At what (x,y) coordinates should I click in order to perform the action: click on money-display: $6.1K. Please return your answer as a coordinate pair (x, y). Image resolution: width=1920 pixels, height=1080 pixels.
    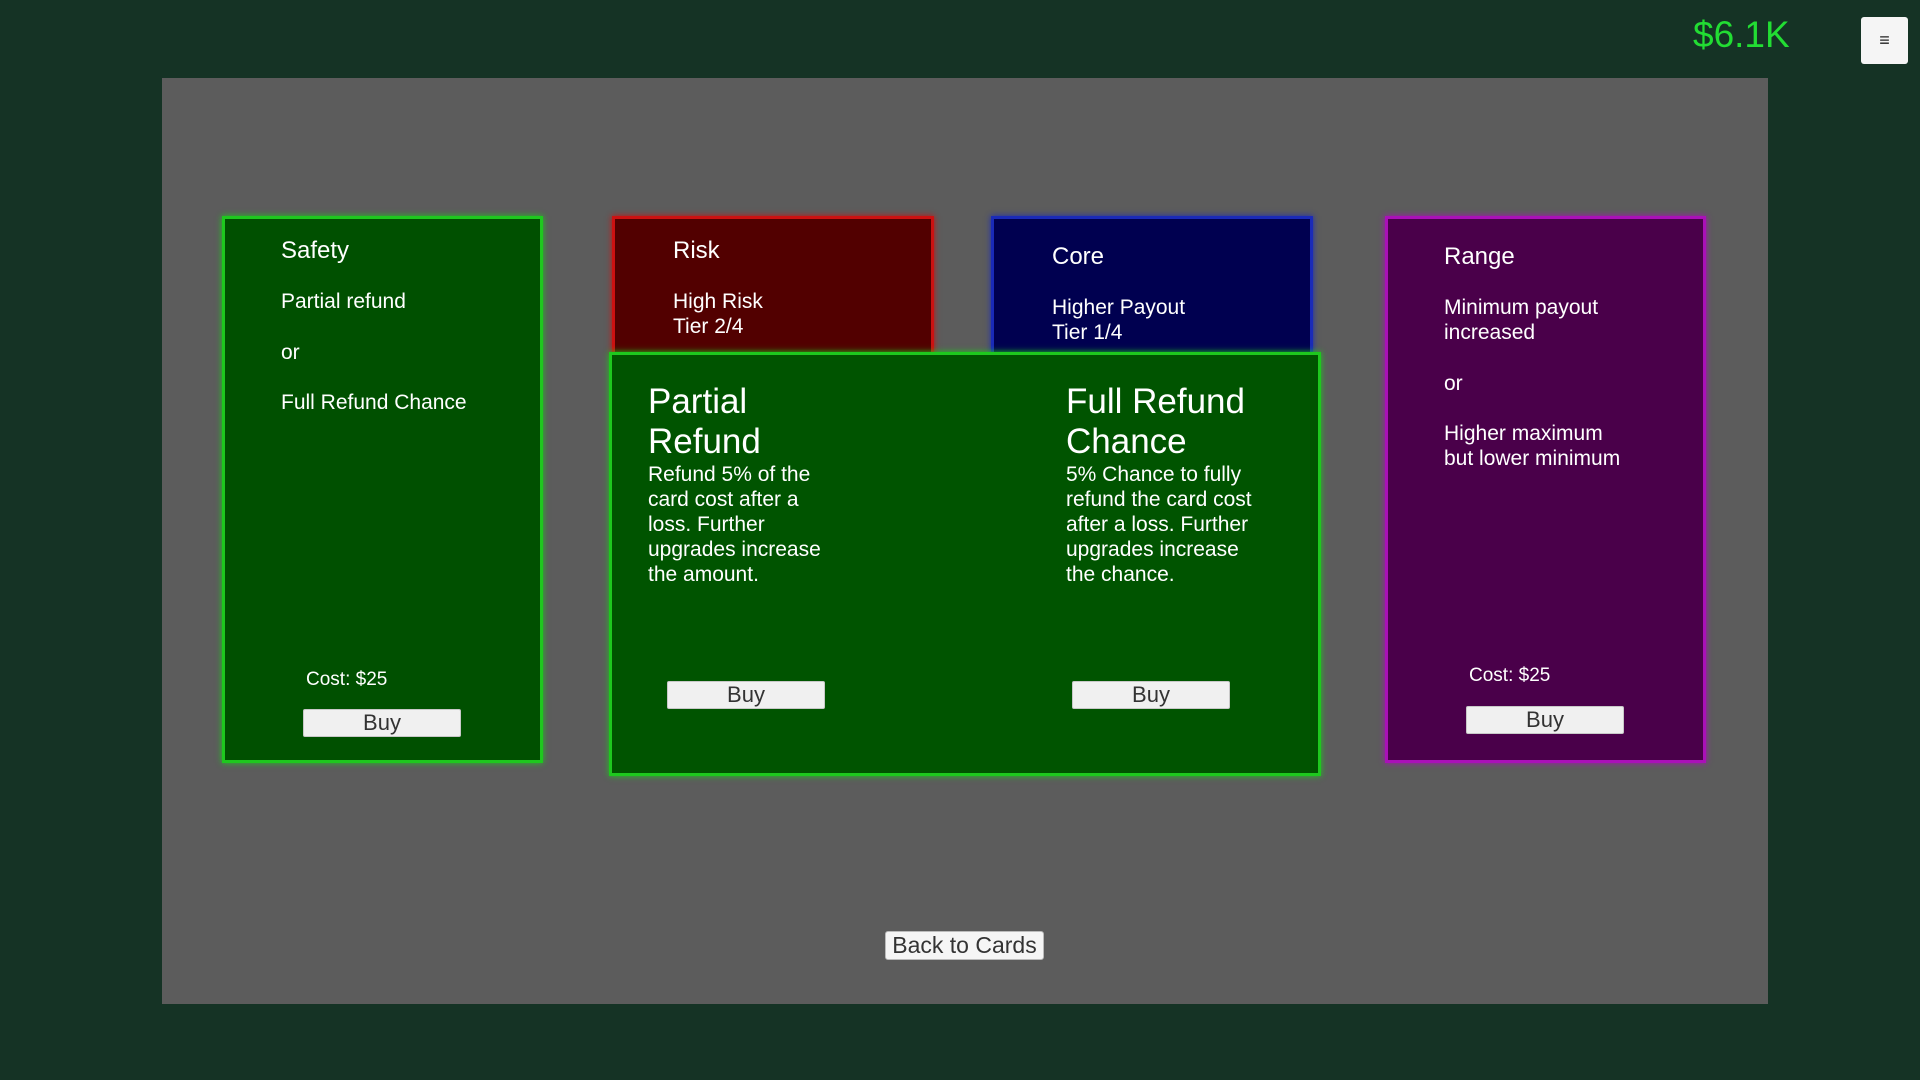
    Looking at the image, I should click on (1741, 34).